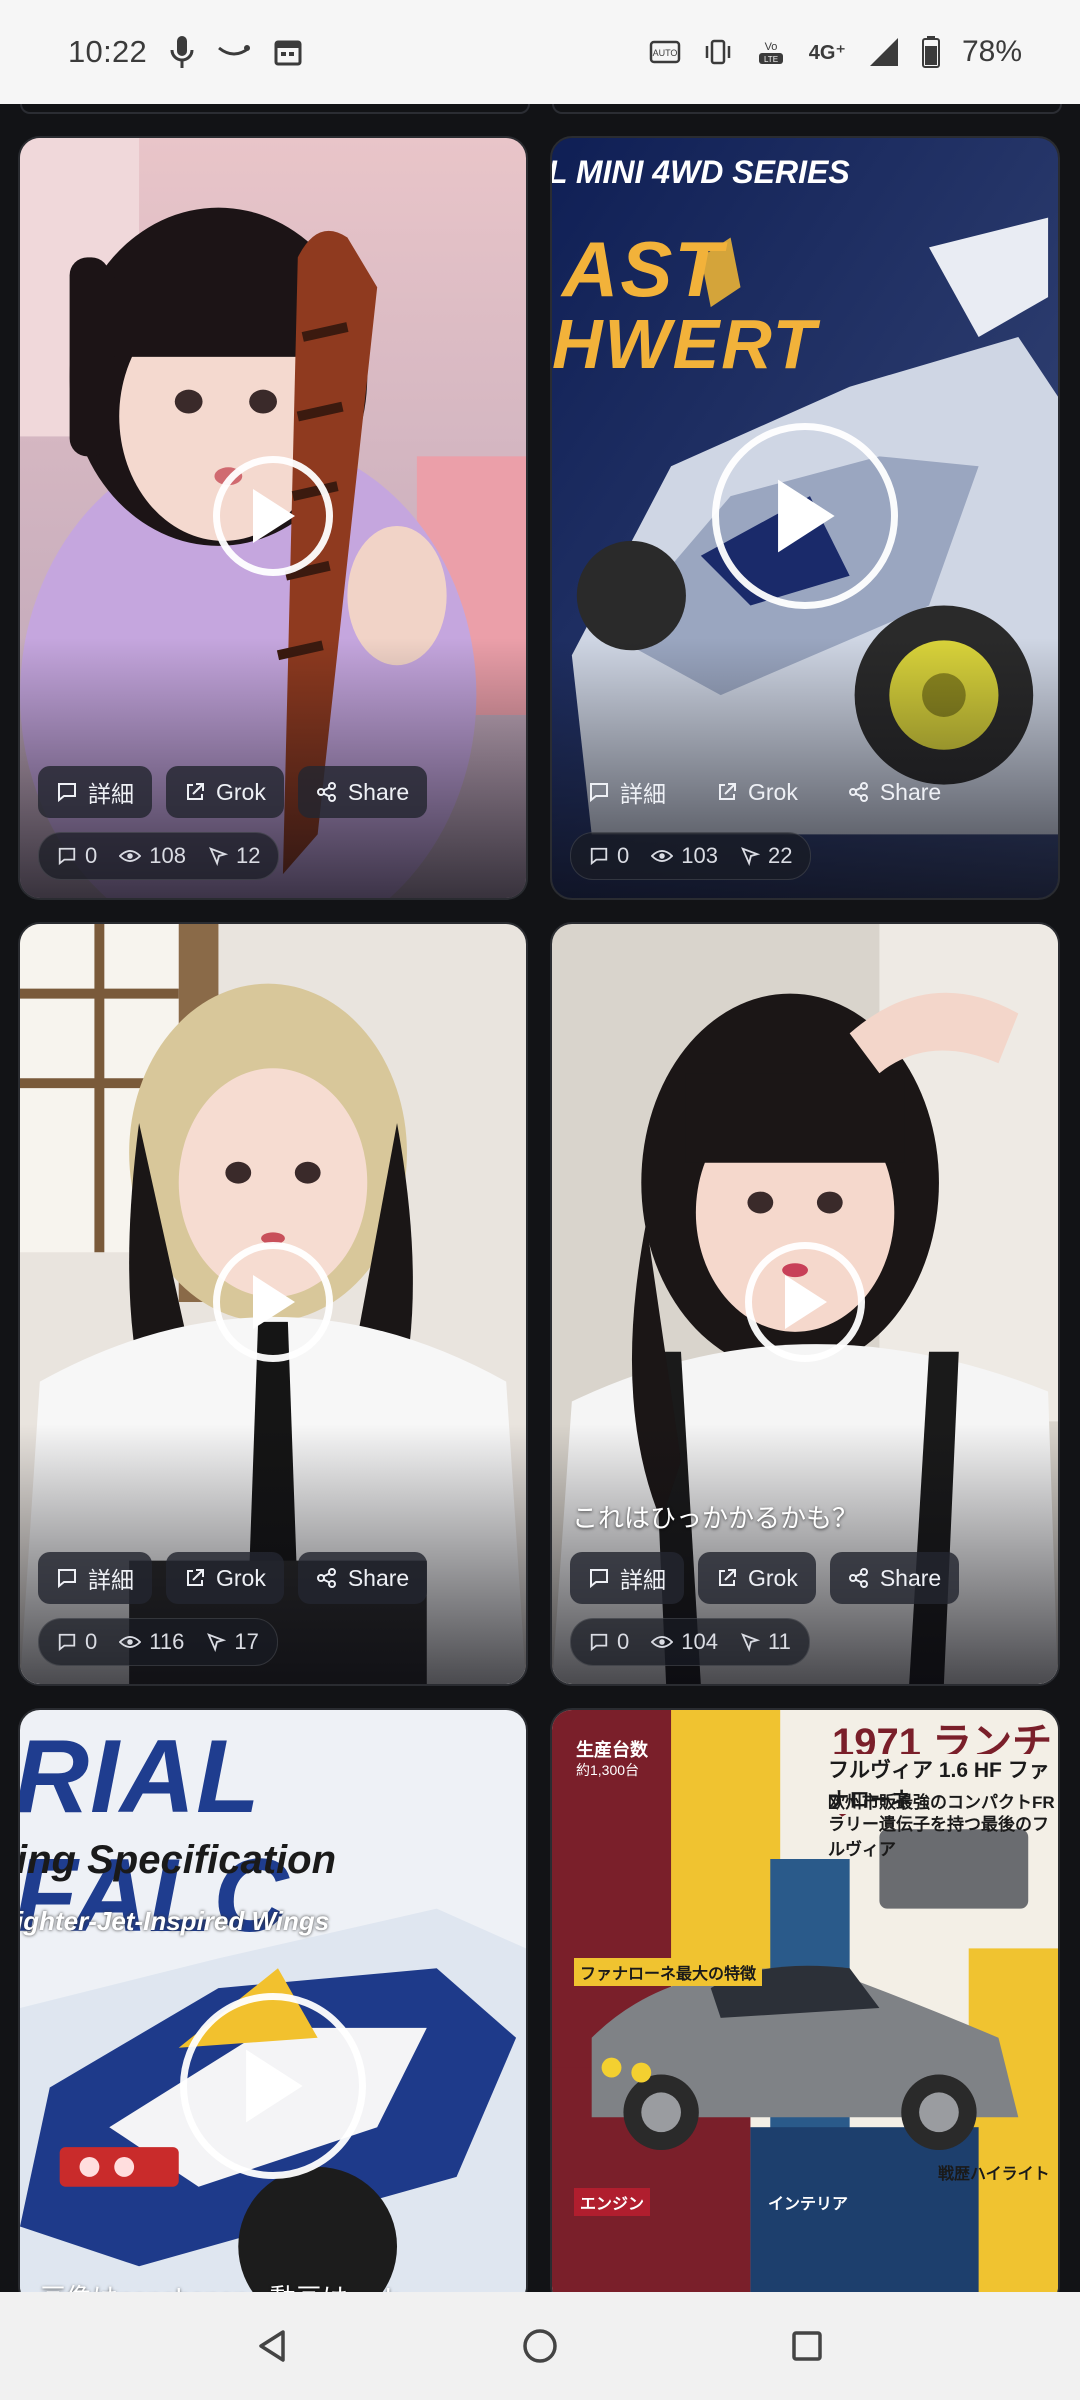 Image resolution: width=1080 pixels, height=2400 pixels. What do you see at coordinates (700, 172) in the screenshot?
I see `overlay-series-text: L MINI 4WD SERIES` at bounding box center [700, 172].